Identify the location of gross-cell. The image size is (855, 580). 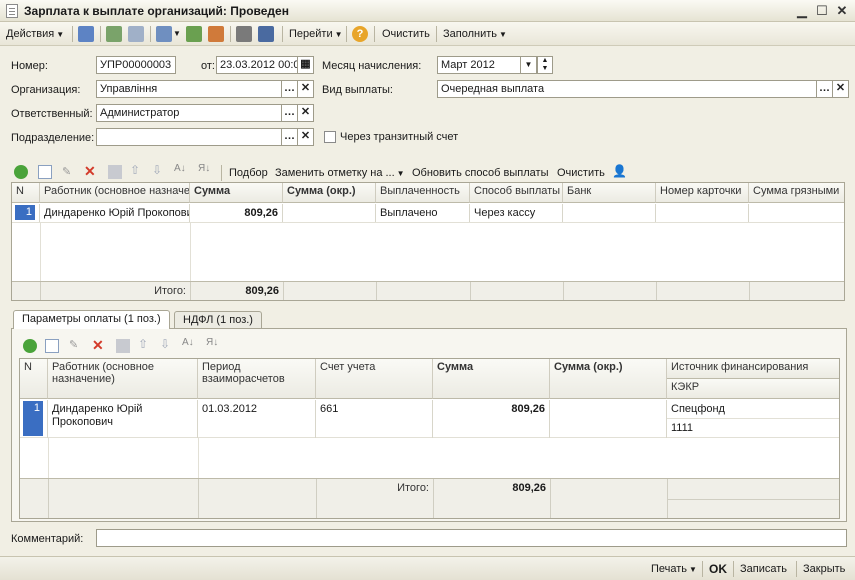
(796, 213).